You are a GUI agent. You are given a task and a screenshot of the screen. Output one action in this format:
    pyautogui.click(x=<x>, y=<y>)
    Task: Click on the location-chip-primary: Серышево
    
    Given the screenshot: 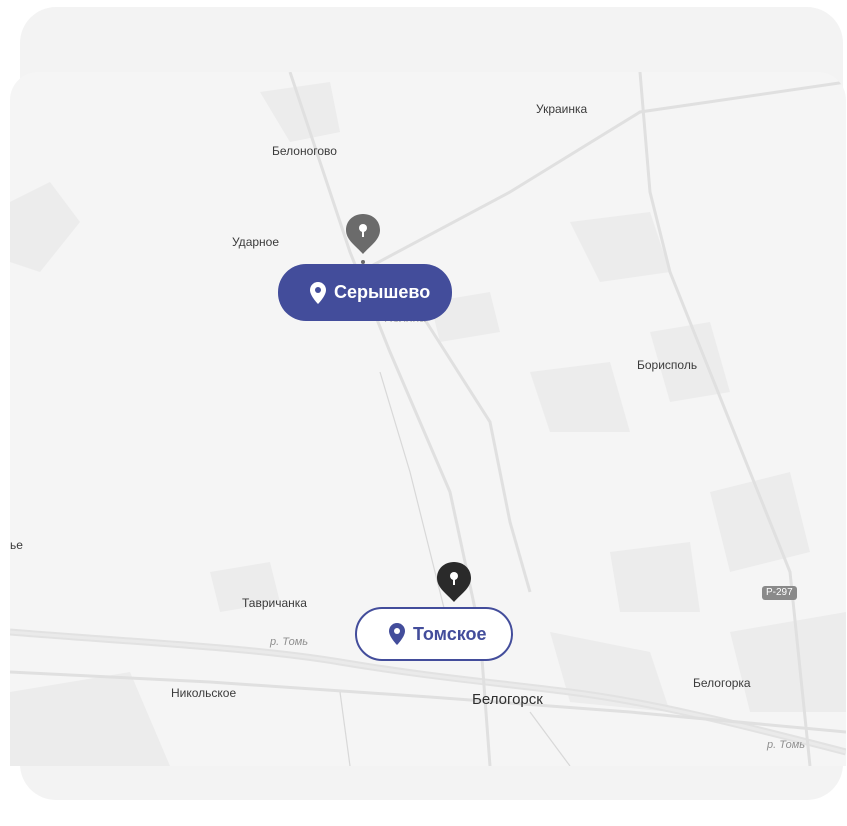 What is the action you would take?
    pyautogui.click(x=365, y=292)
    